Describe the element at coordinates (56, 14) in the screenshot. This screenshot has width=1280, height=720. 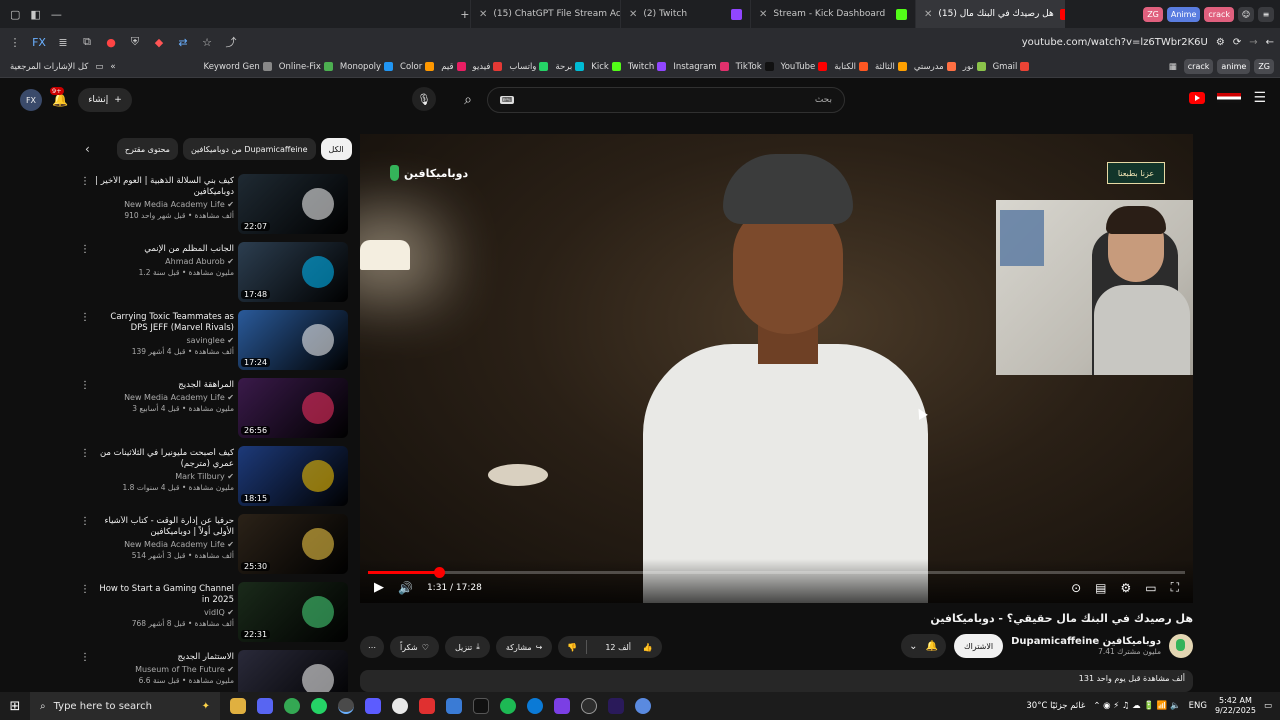
I see `minimize-tab-icon: —` at that location.